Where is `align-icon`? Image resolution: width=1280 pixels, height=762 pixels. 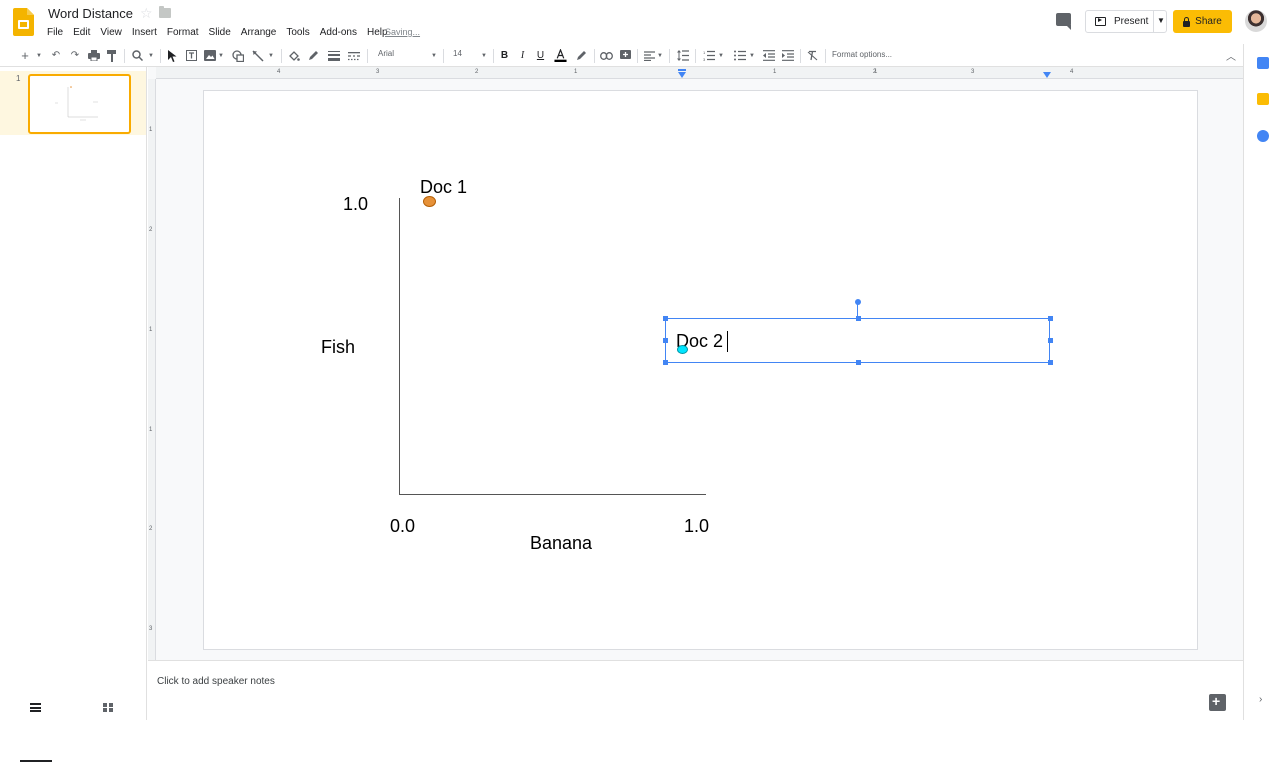
align-icon is located at coordinates (649, 55).